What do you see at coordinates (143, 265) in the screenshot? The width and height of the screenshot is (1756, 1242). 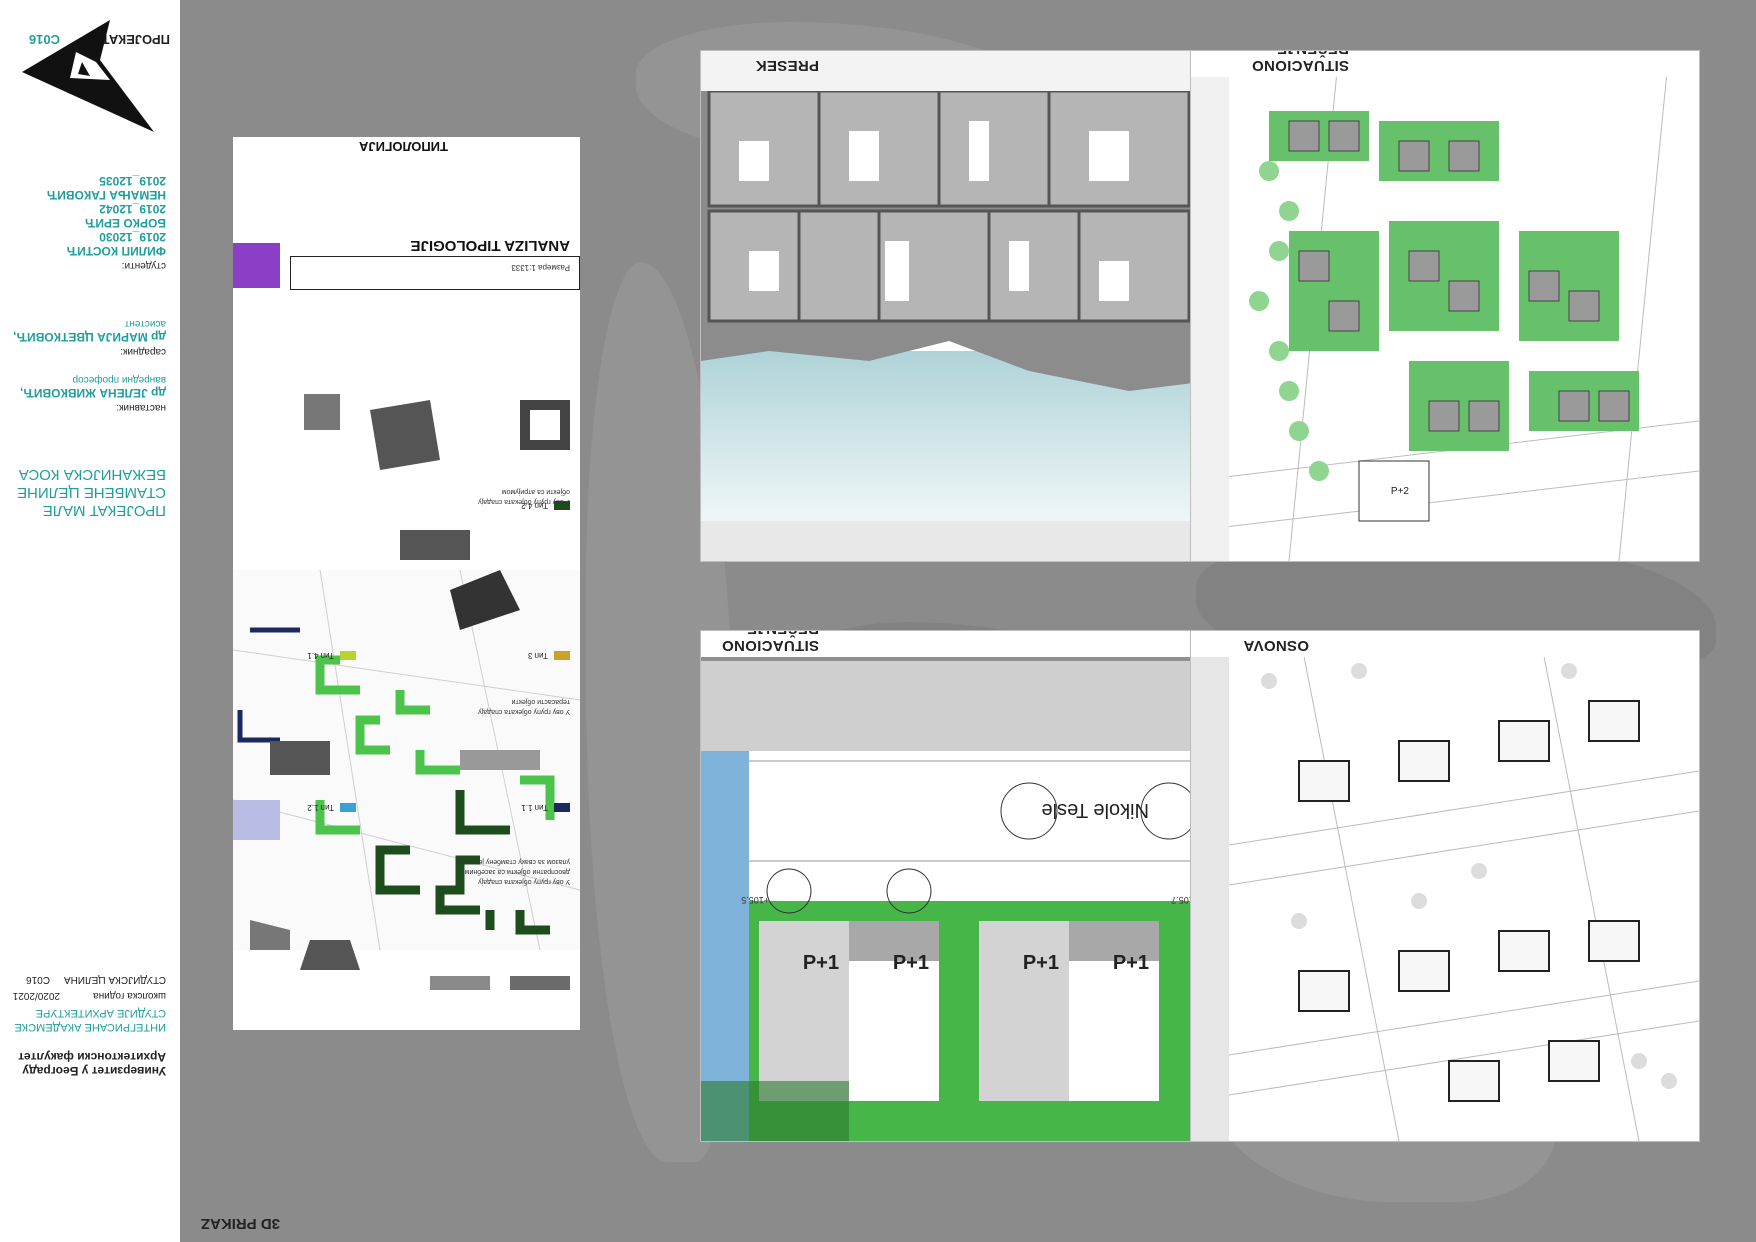 I see `students-label: студенти:` at bounding box center [143, 265].